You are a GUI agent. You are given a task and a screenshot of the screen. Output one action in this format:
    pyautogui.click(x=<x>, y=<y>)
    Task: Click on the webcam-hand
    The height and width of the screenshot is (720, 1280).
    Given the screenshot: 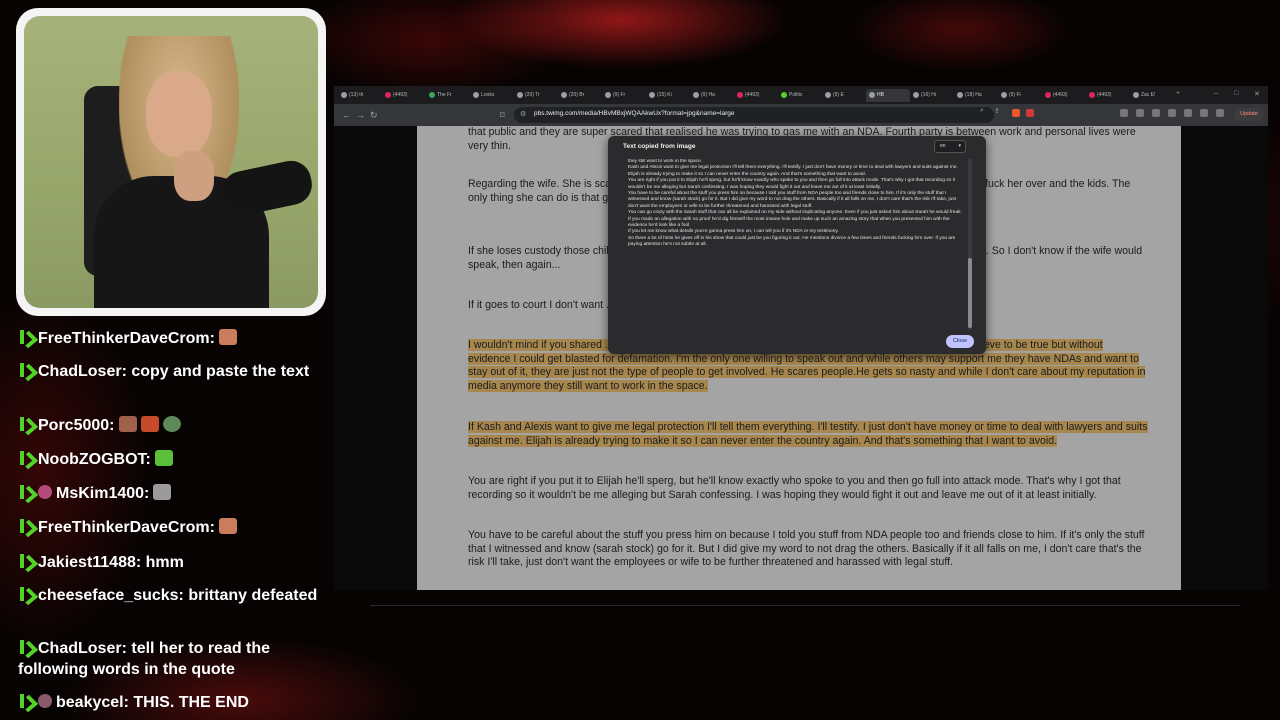 What is the action you would take?
    pyautogui.click(x=194, y=176)
    